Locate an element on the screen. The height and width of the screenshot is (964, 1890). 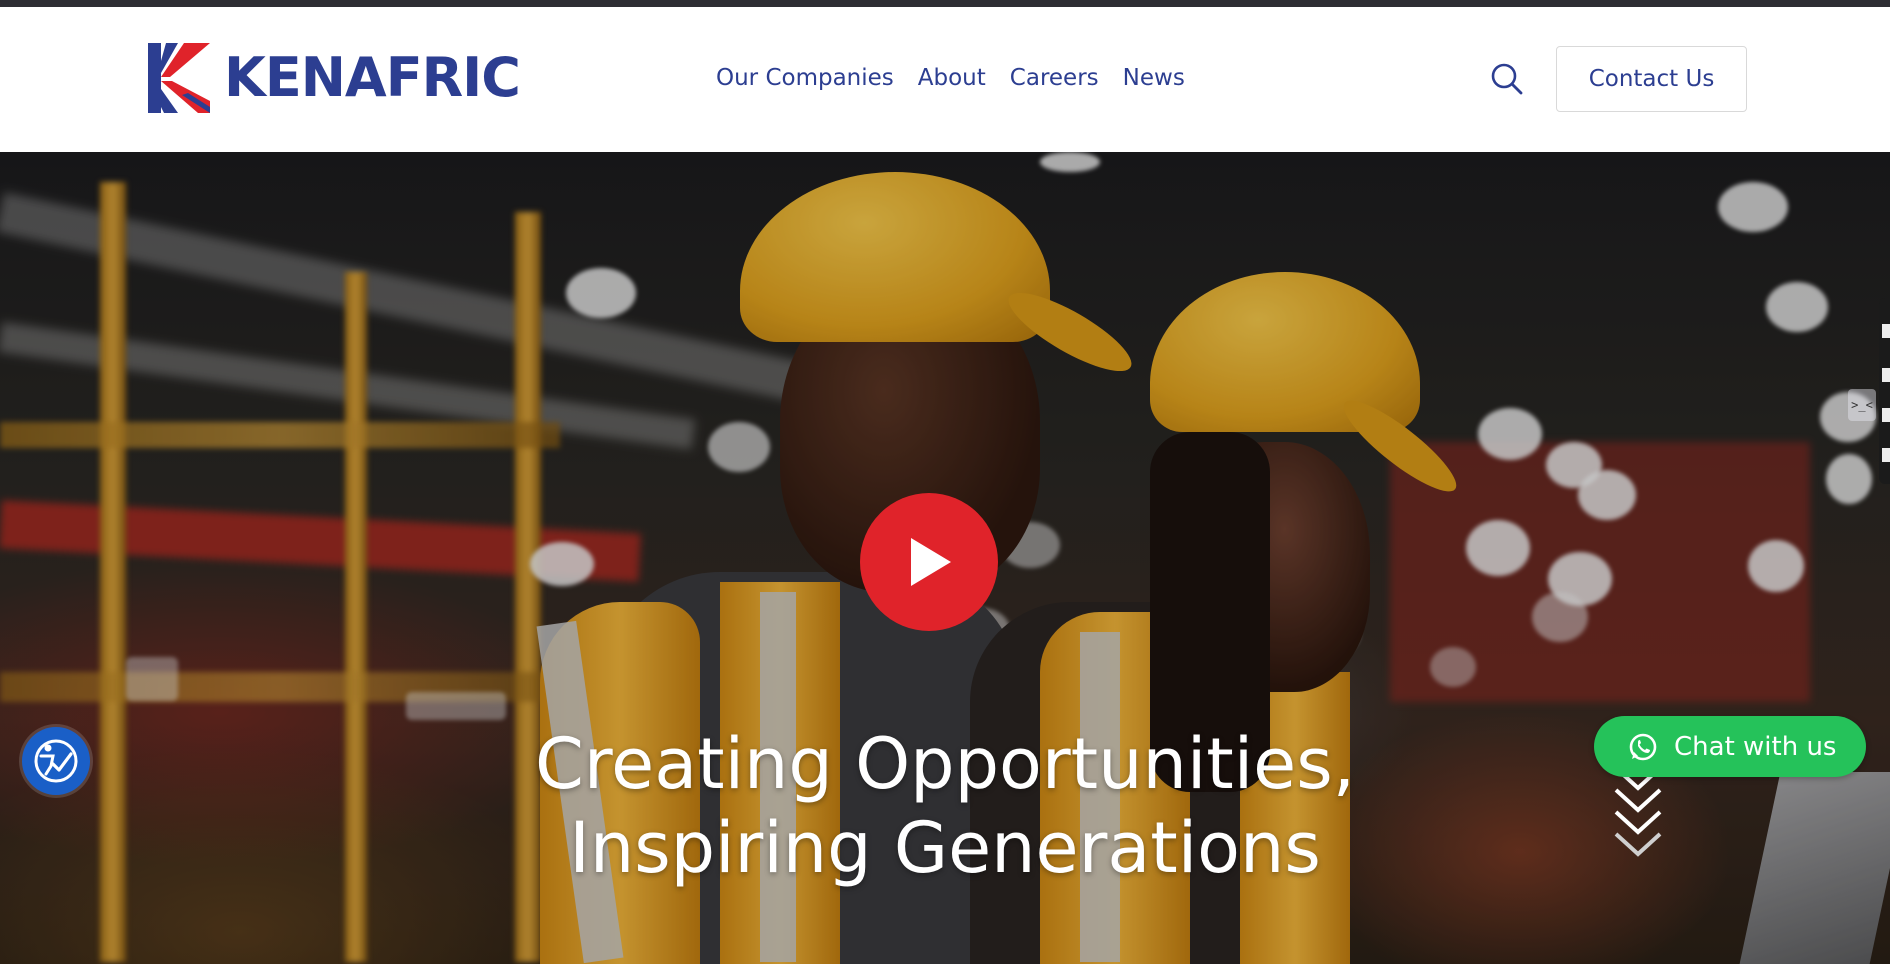
whatsapp-chat-button: Chat with us is located at coordinates (1730, 746).